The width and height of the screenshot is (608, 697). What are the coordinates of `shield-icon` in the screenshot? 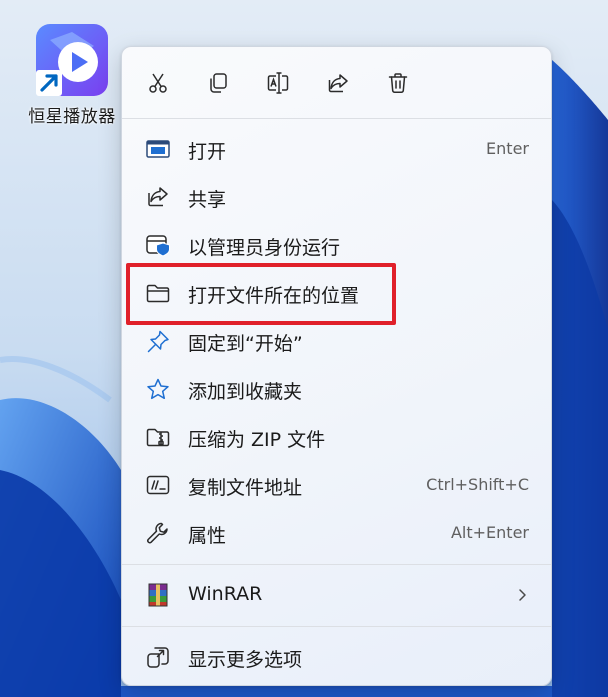 It's located at (158, 246).